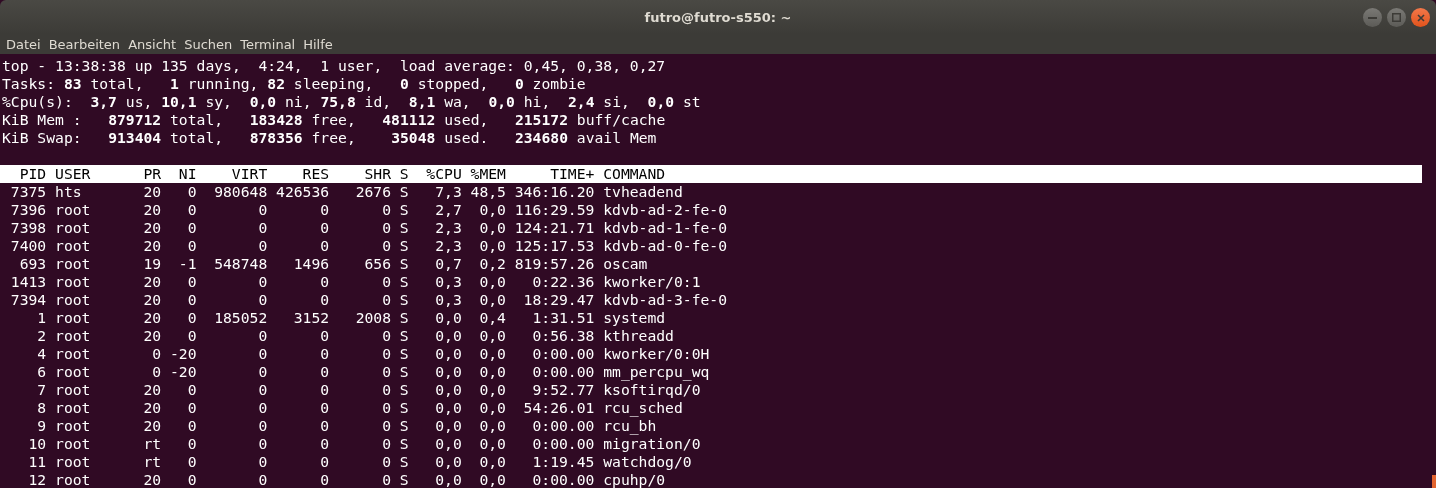 This screenshot has width=1436, height=488. Describe the element at coordinates (563, 479) in the screenshot. I see `table-cell: 0:00.00` at that location.